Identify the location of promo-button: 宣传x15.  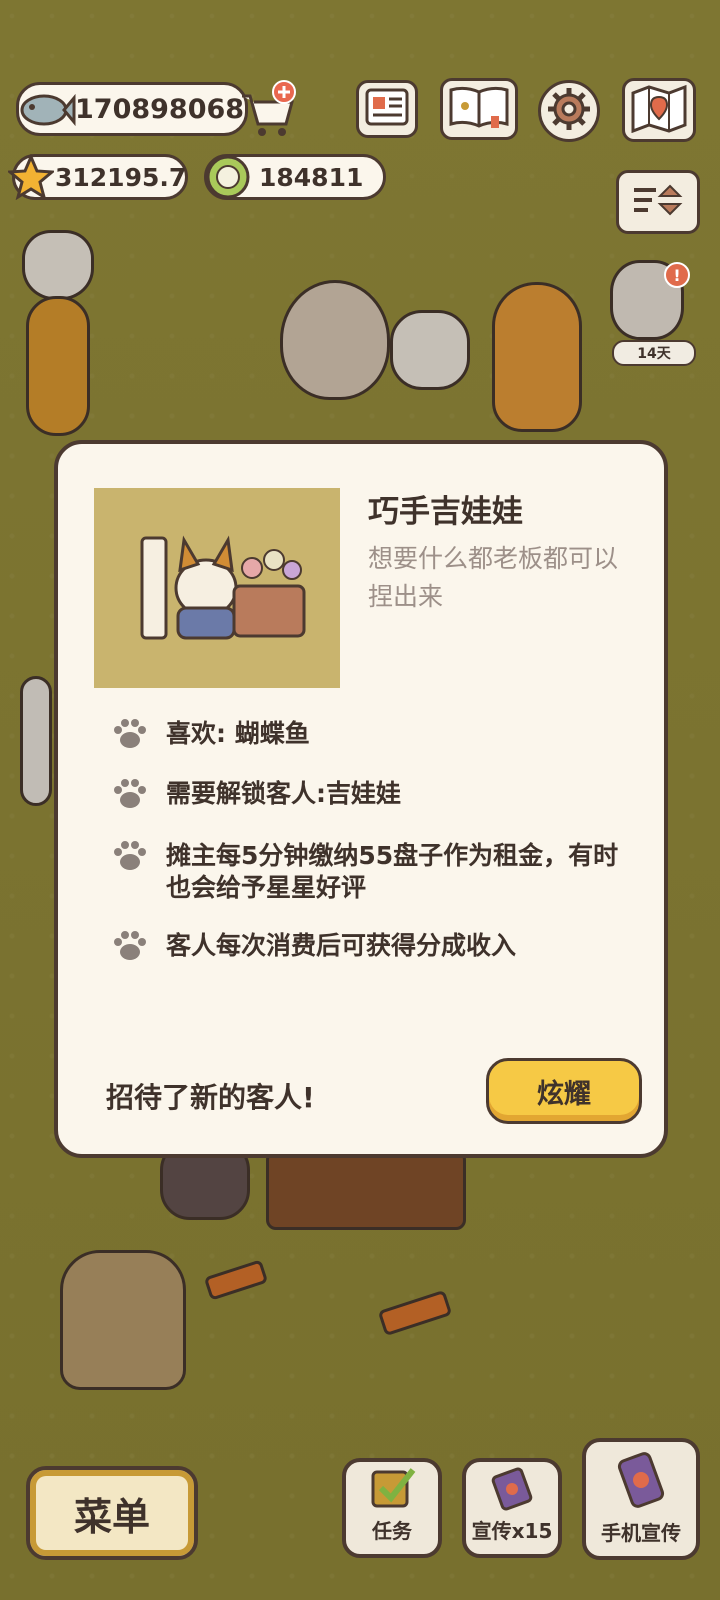
(512, 1508).